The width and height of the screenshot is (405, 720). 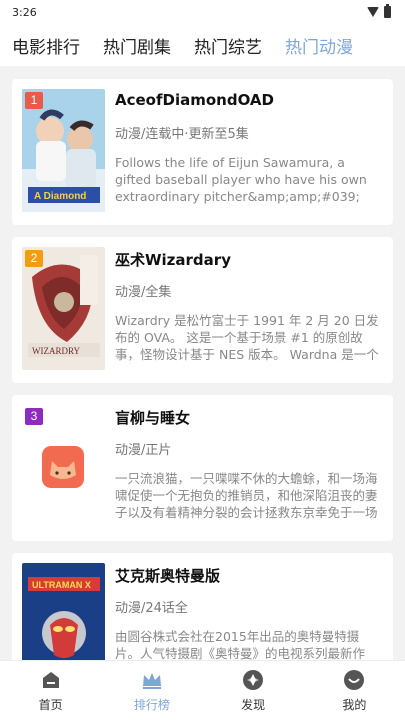 I want to click on item-title: 巫术Wizardary, so click(x=173, y=260).